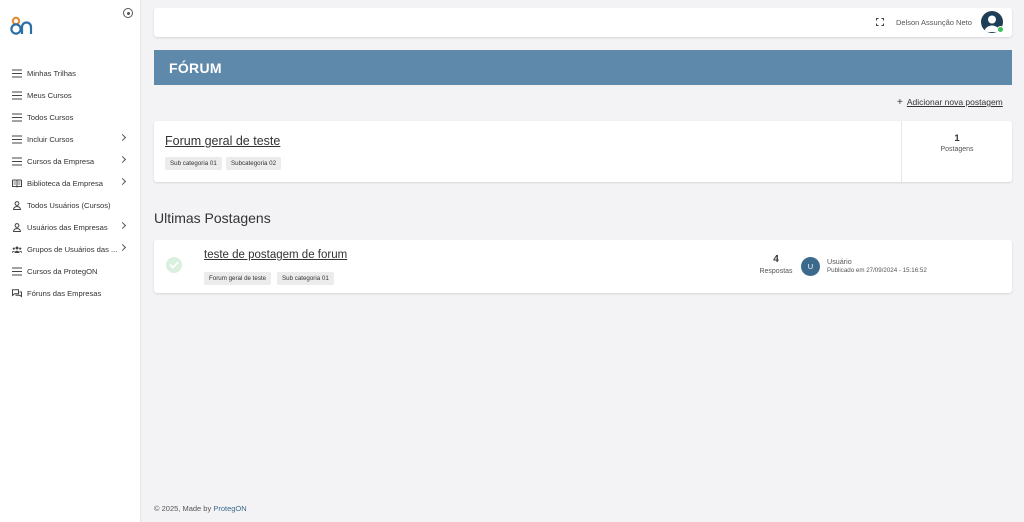 The width and height of the screenshot is (1024, 522). I want to click on check-circle-icon, so click(174, 265).